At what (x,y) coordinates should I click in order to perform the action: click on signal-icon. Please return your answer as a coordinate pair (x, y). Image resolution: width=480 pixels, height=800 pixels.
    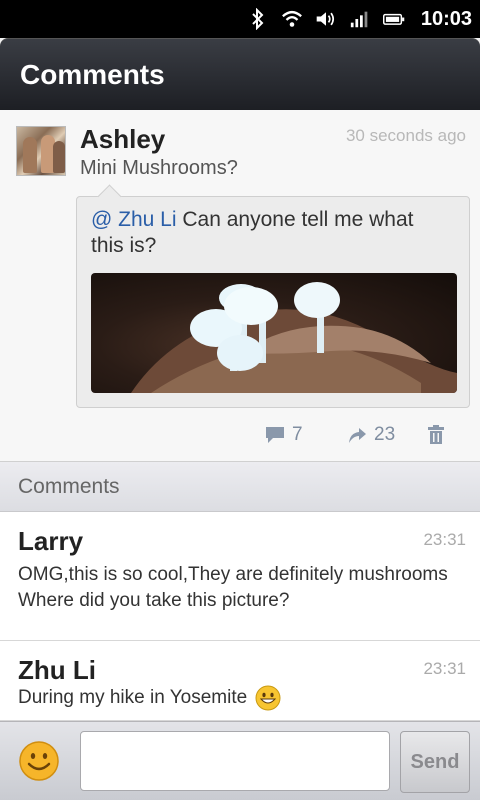
    Looking at the image, I should click on (360, 19).